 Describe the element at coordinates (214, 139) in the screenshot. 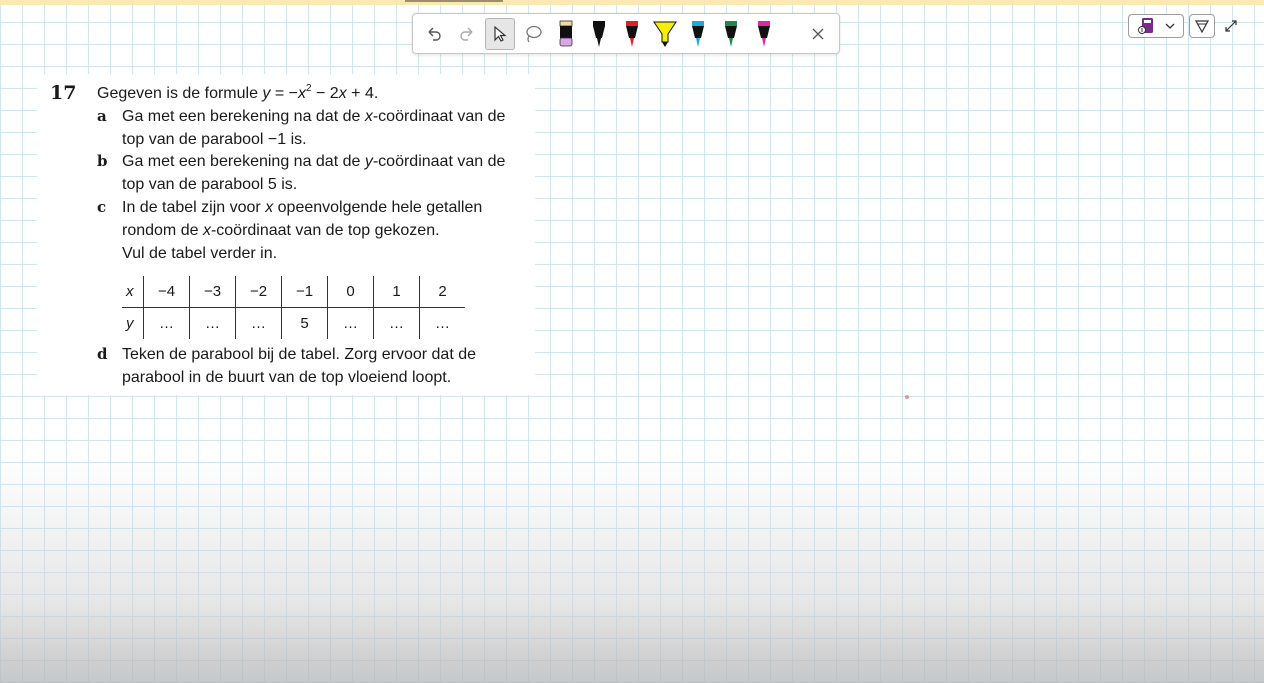

I see `text-line: top van de parabool −1 is.` at that location.